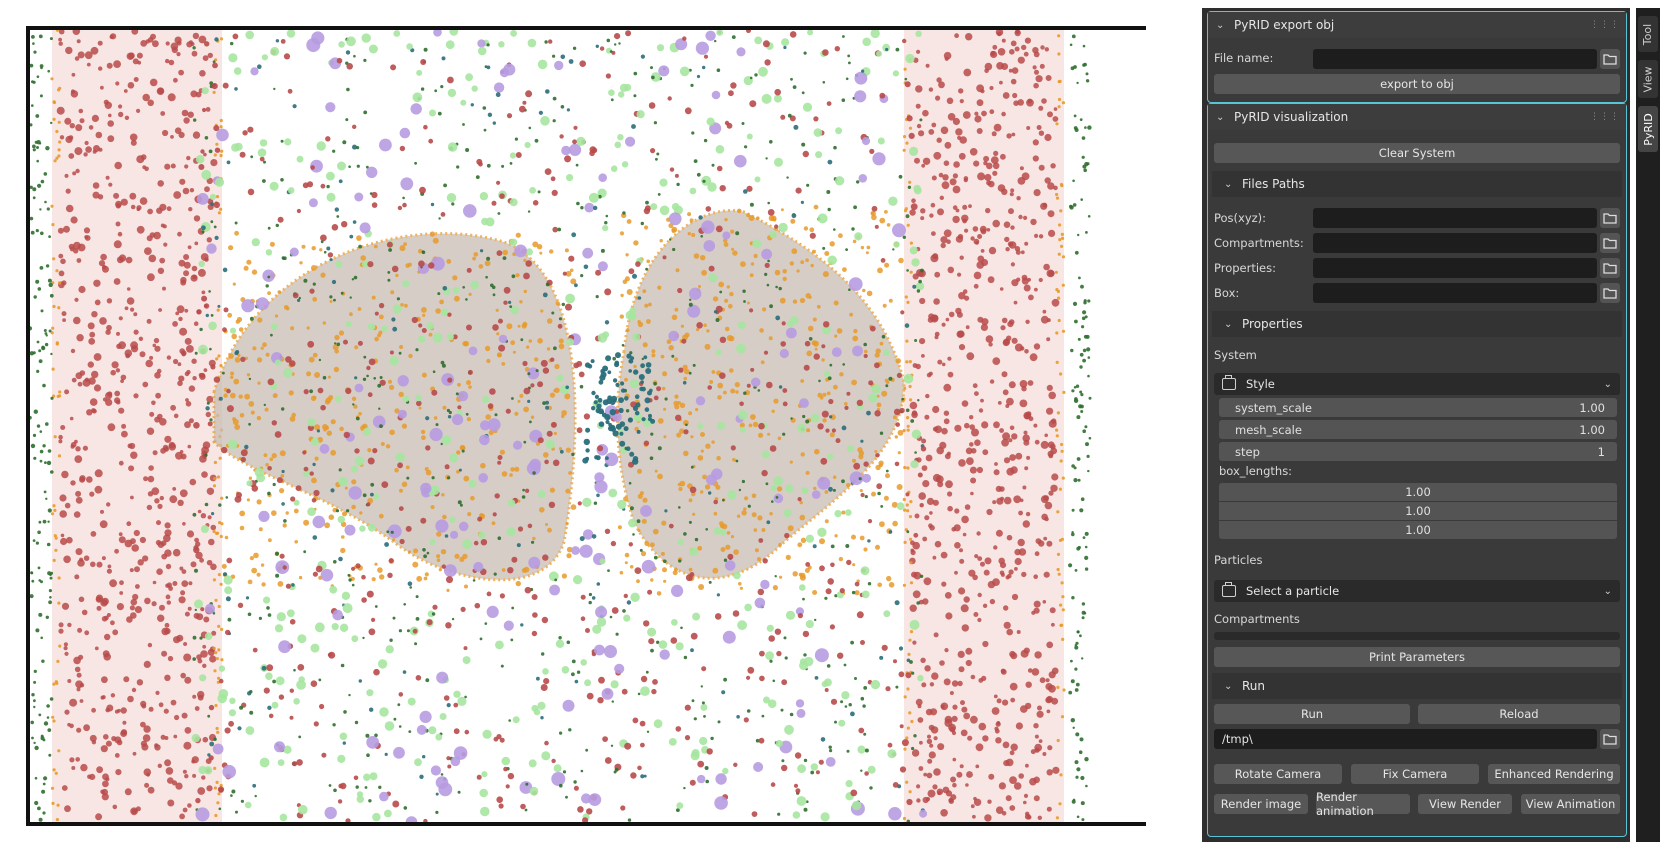 This screenshot has width=1666, height=848. What do you see at coordinates (1418, 492) in the screenshot?
I see `box-length-x-field: 1.00` at bounding box center [1418, 492].